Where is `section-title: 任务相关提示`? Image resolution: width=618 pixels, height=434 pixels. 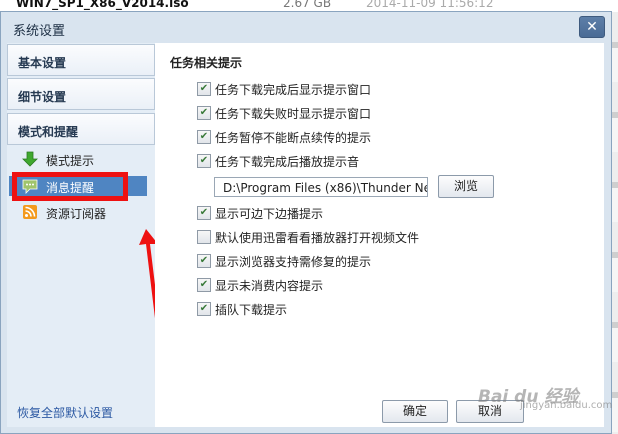
section-title: 任务相关提示 is located at coordinates (206, 63).